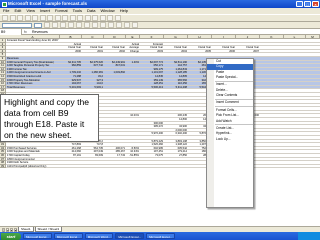 The height and width of the screenshot is (240, 320). I want to click on underline-icon, so click(63, 25).